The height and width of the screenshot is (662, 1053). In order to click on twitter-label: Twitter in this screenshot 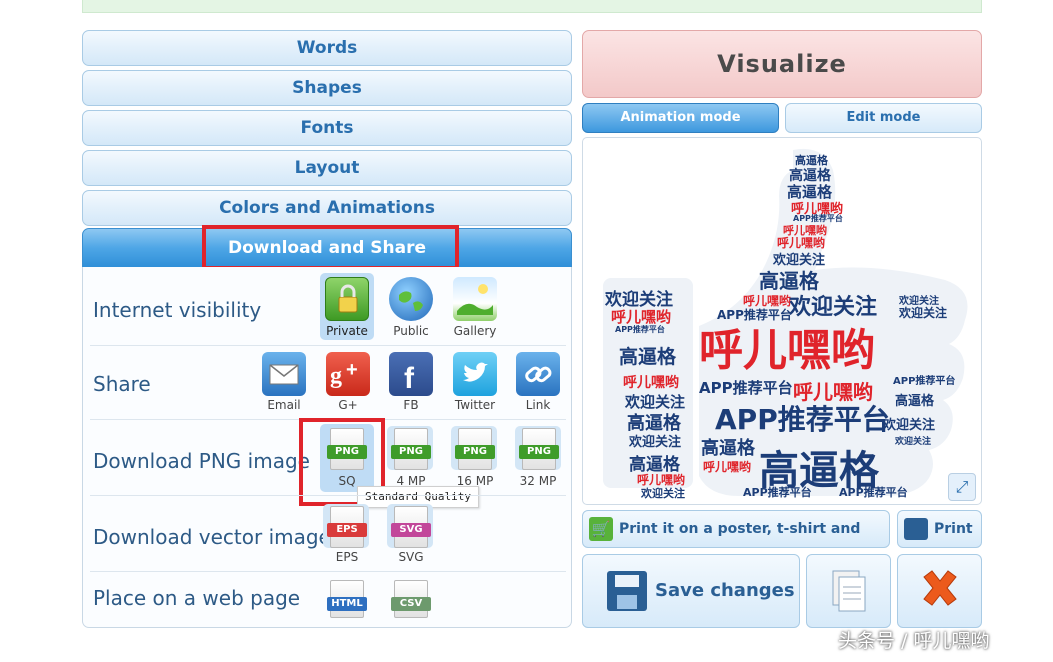, I will do `click(475, 405)`.